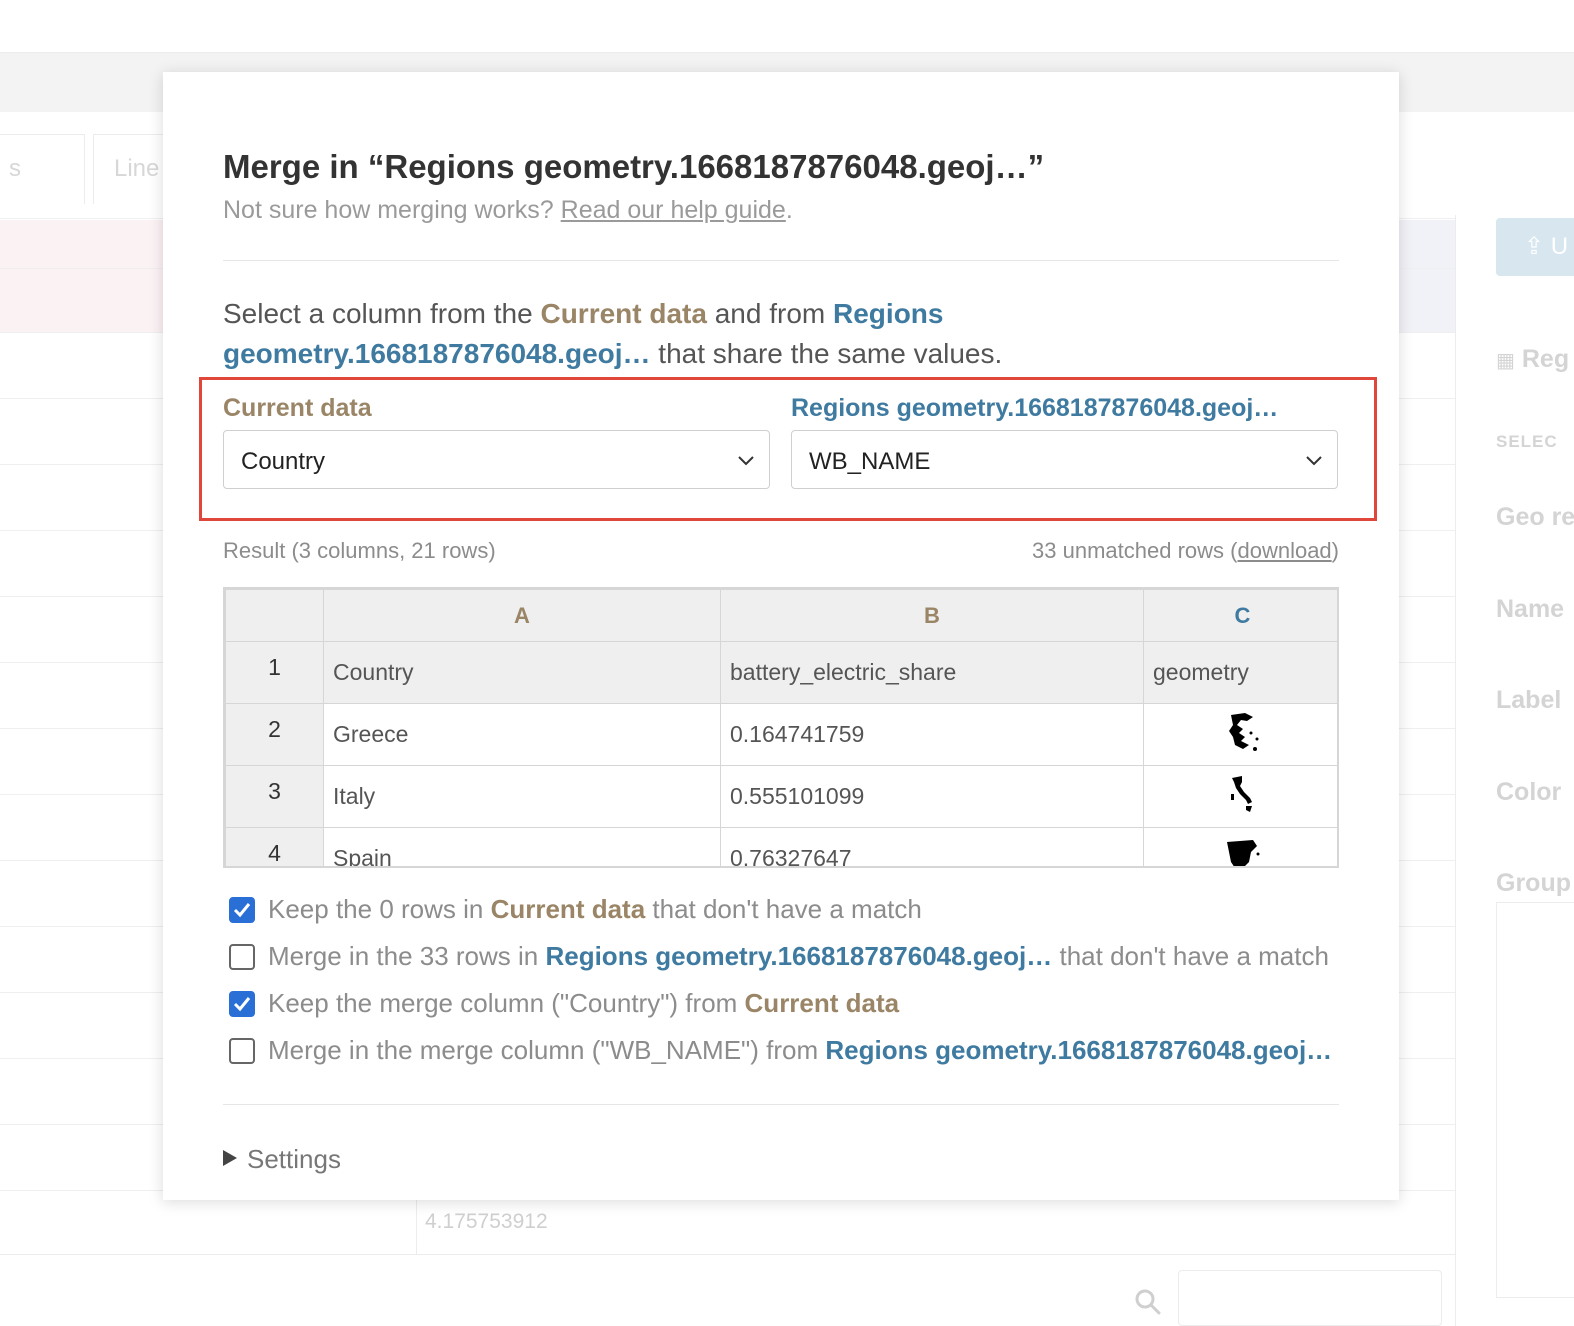 The height and width of the screenshot is (1326, 1574). I want to click on row-number: 3, so click(274, 796).